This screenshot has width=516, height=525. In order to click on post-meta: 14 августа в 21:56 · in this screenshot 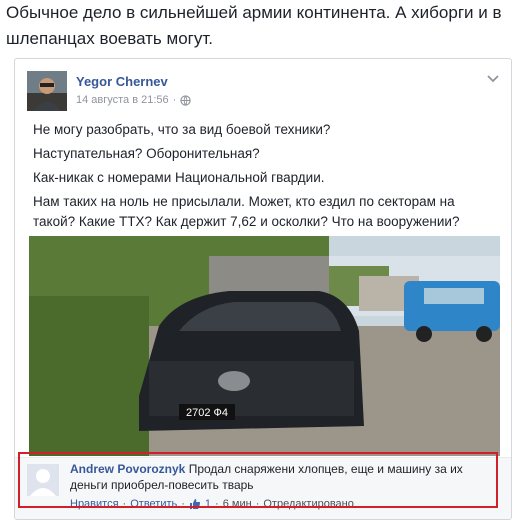, I will do `click(134, 100)`.